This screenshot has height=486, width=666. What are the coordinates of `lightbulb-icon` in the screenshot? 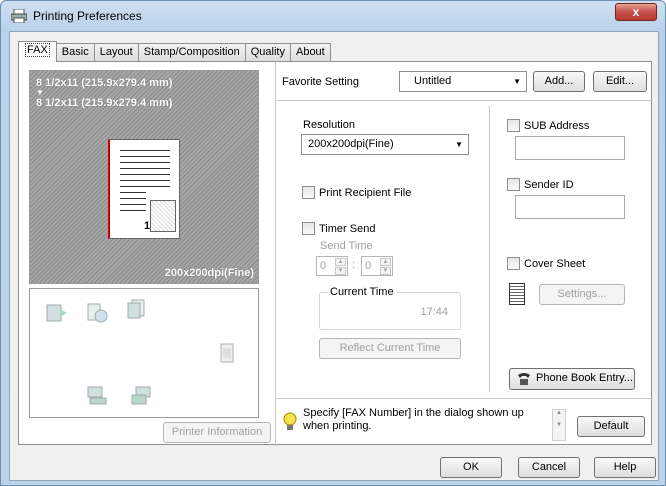 It's located at (290, 421).